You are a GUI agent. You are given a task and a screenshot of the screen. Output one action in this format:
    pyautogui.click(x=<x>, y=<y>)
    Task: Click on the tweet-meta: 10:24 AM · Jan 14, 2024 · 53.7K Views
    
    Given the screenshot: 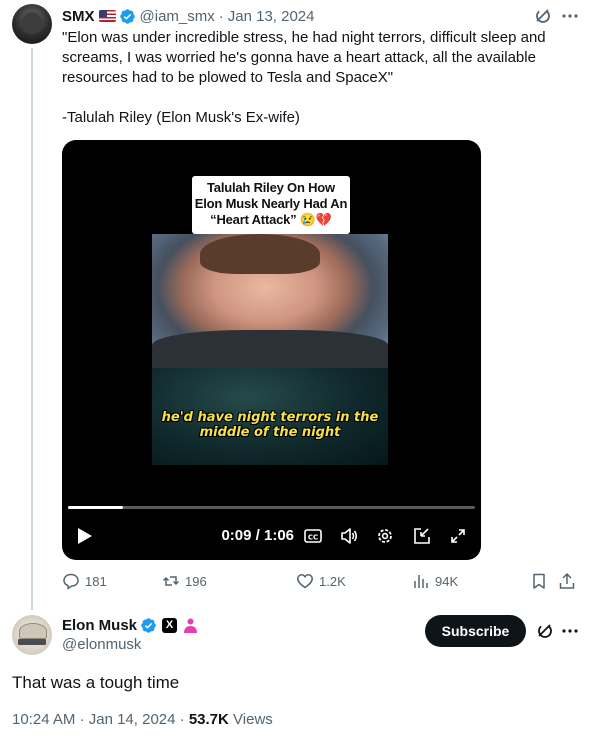 What is the action you would take?
    pyautogui.click(x=142, y=719)
    